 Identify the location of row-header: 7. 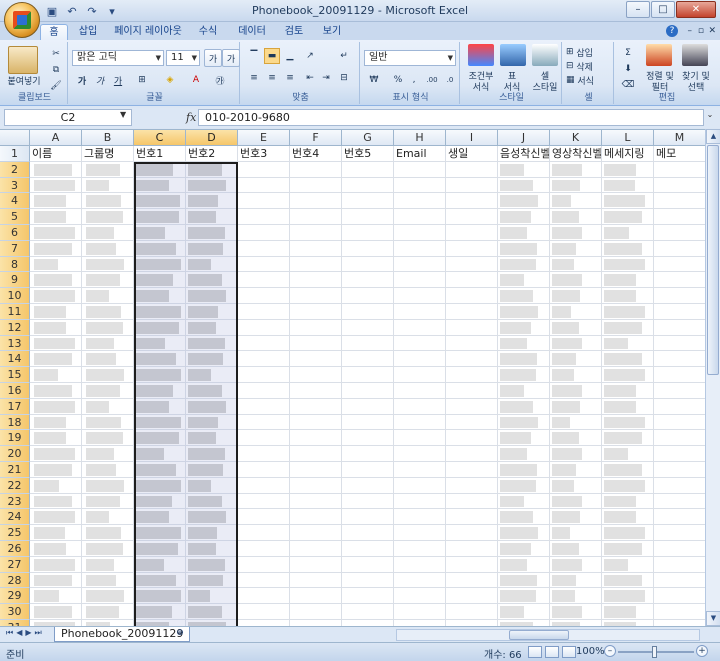
(15, 248).